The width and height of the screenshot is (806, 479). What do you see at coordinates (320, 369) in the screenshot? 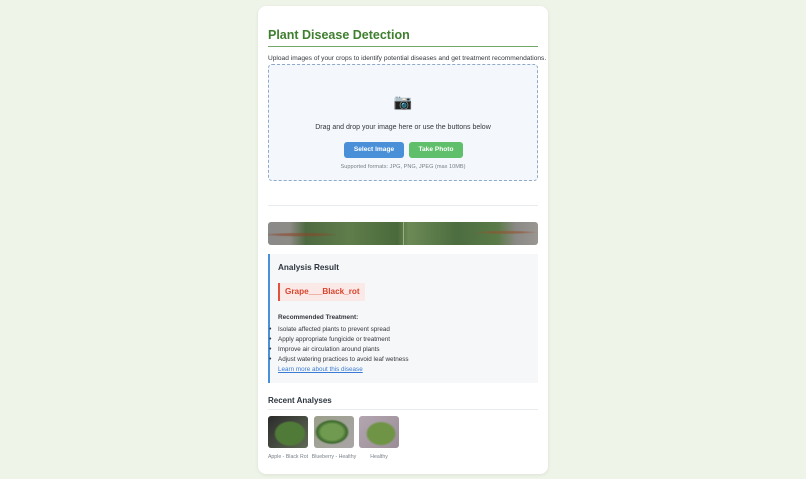
I see `learn-more-link: Learn more about this disease` at bounding box center [320, 369].